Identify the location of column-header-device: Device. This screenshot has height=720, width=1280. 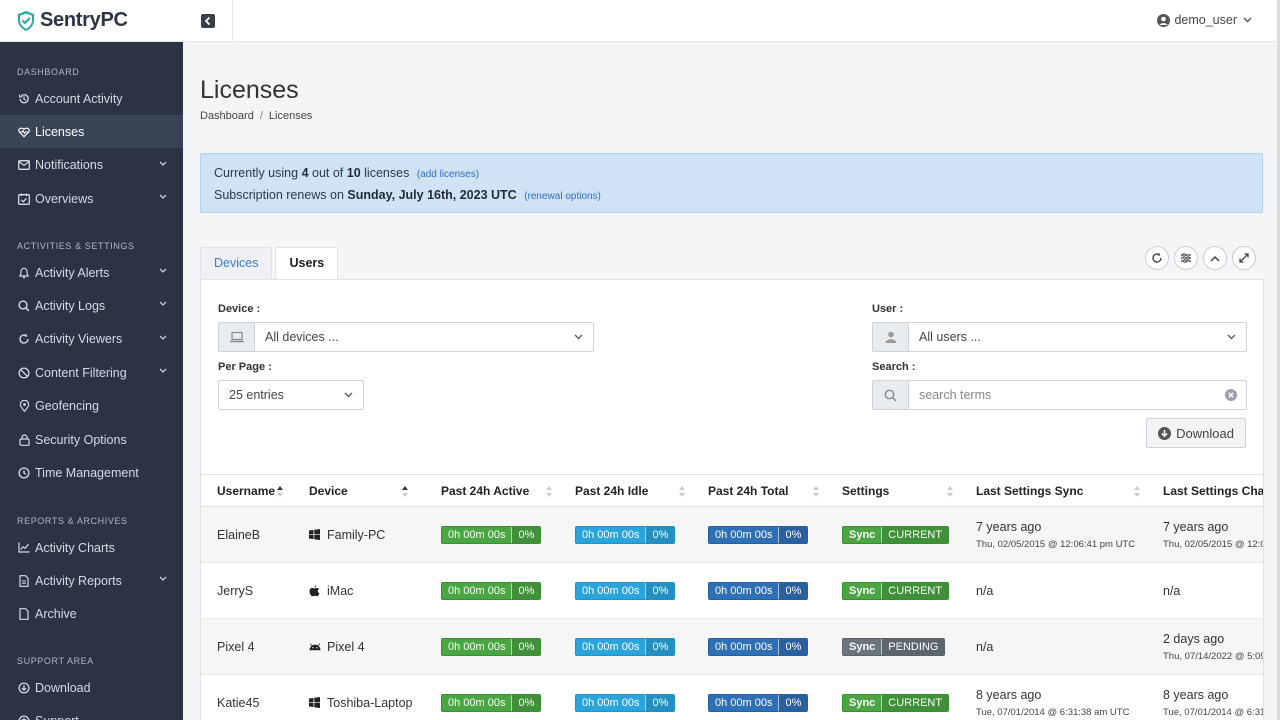
(359, 490).